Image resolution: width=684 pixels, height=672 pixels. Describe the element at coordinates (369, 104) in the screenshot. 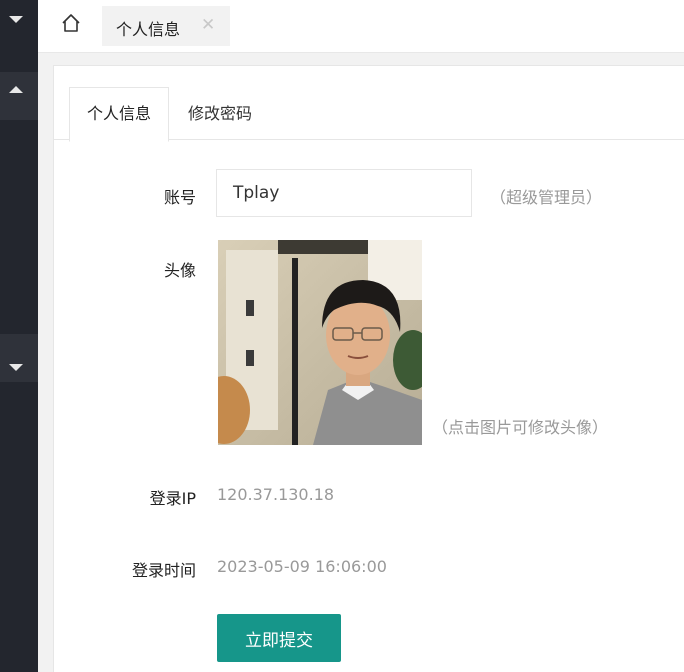

I see `card-tab-bar: 个人信息 修改密码` at that location.